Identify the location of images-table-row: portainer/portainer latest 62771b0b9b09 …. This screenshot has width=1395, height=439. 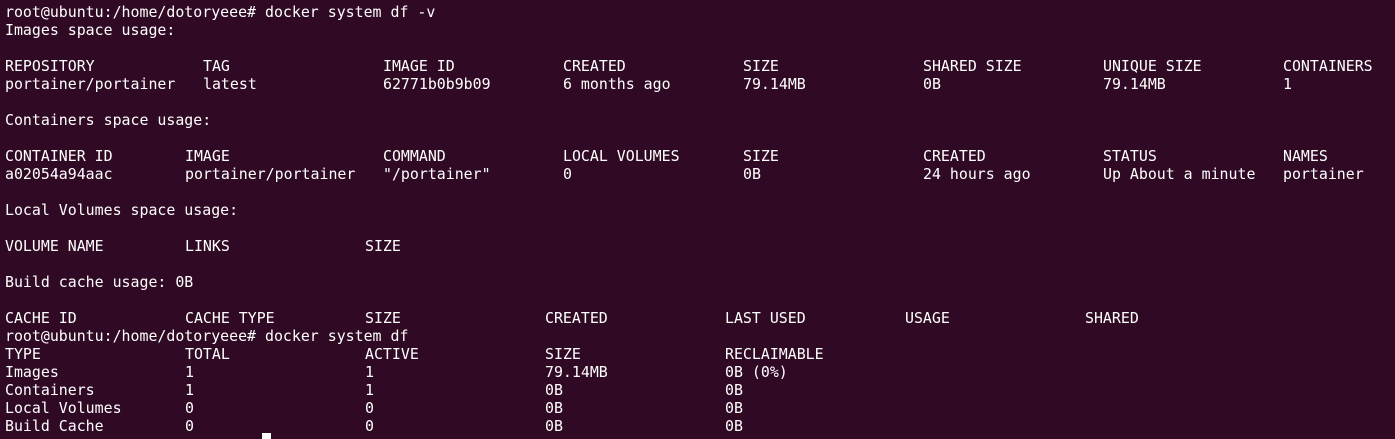
(700, 84).